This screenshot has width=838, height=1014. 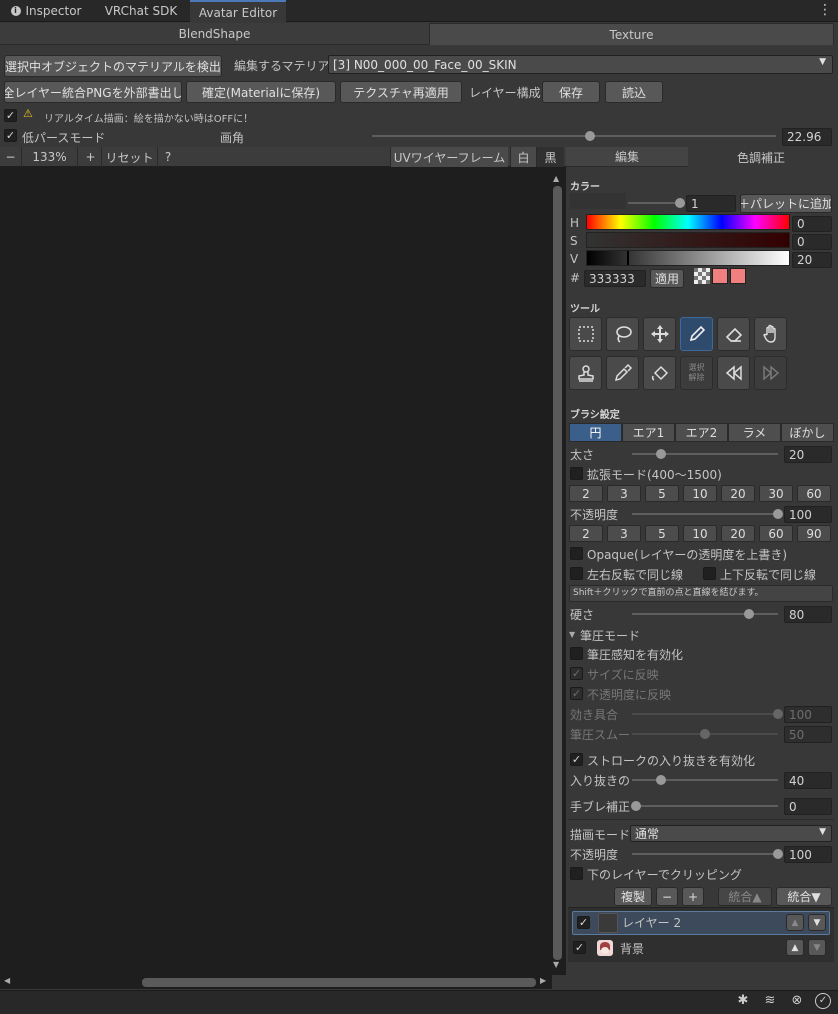 I want to click on layer-name: レイヤー 2, so click(x=651, y=922).